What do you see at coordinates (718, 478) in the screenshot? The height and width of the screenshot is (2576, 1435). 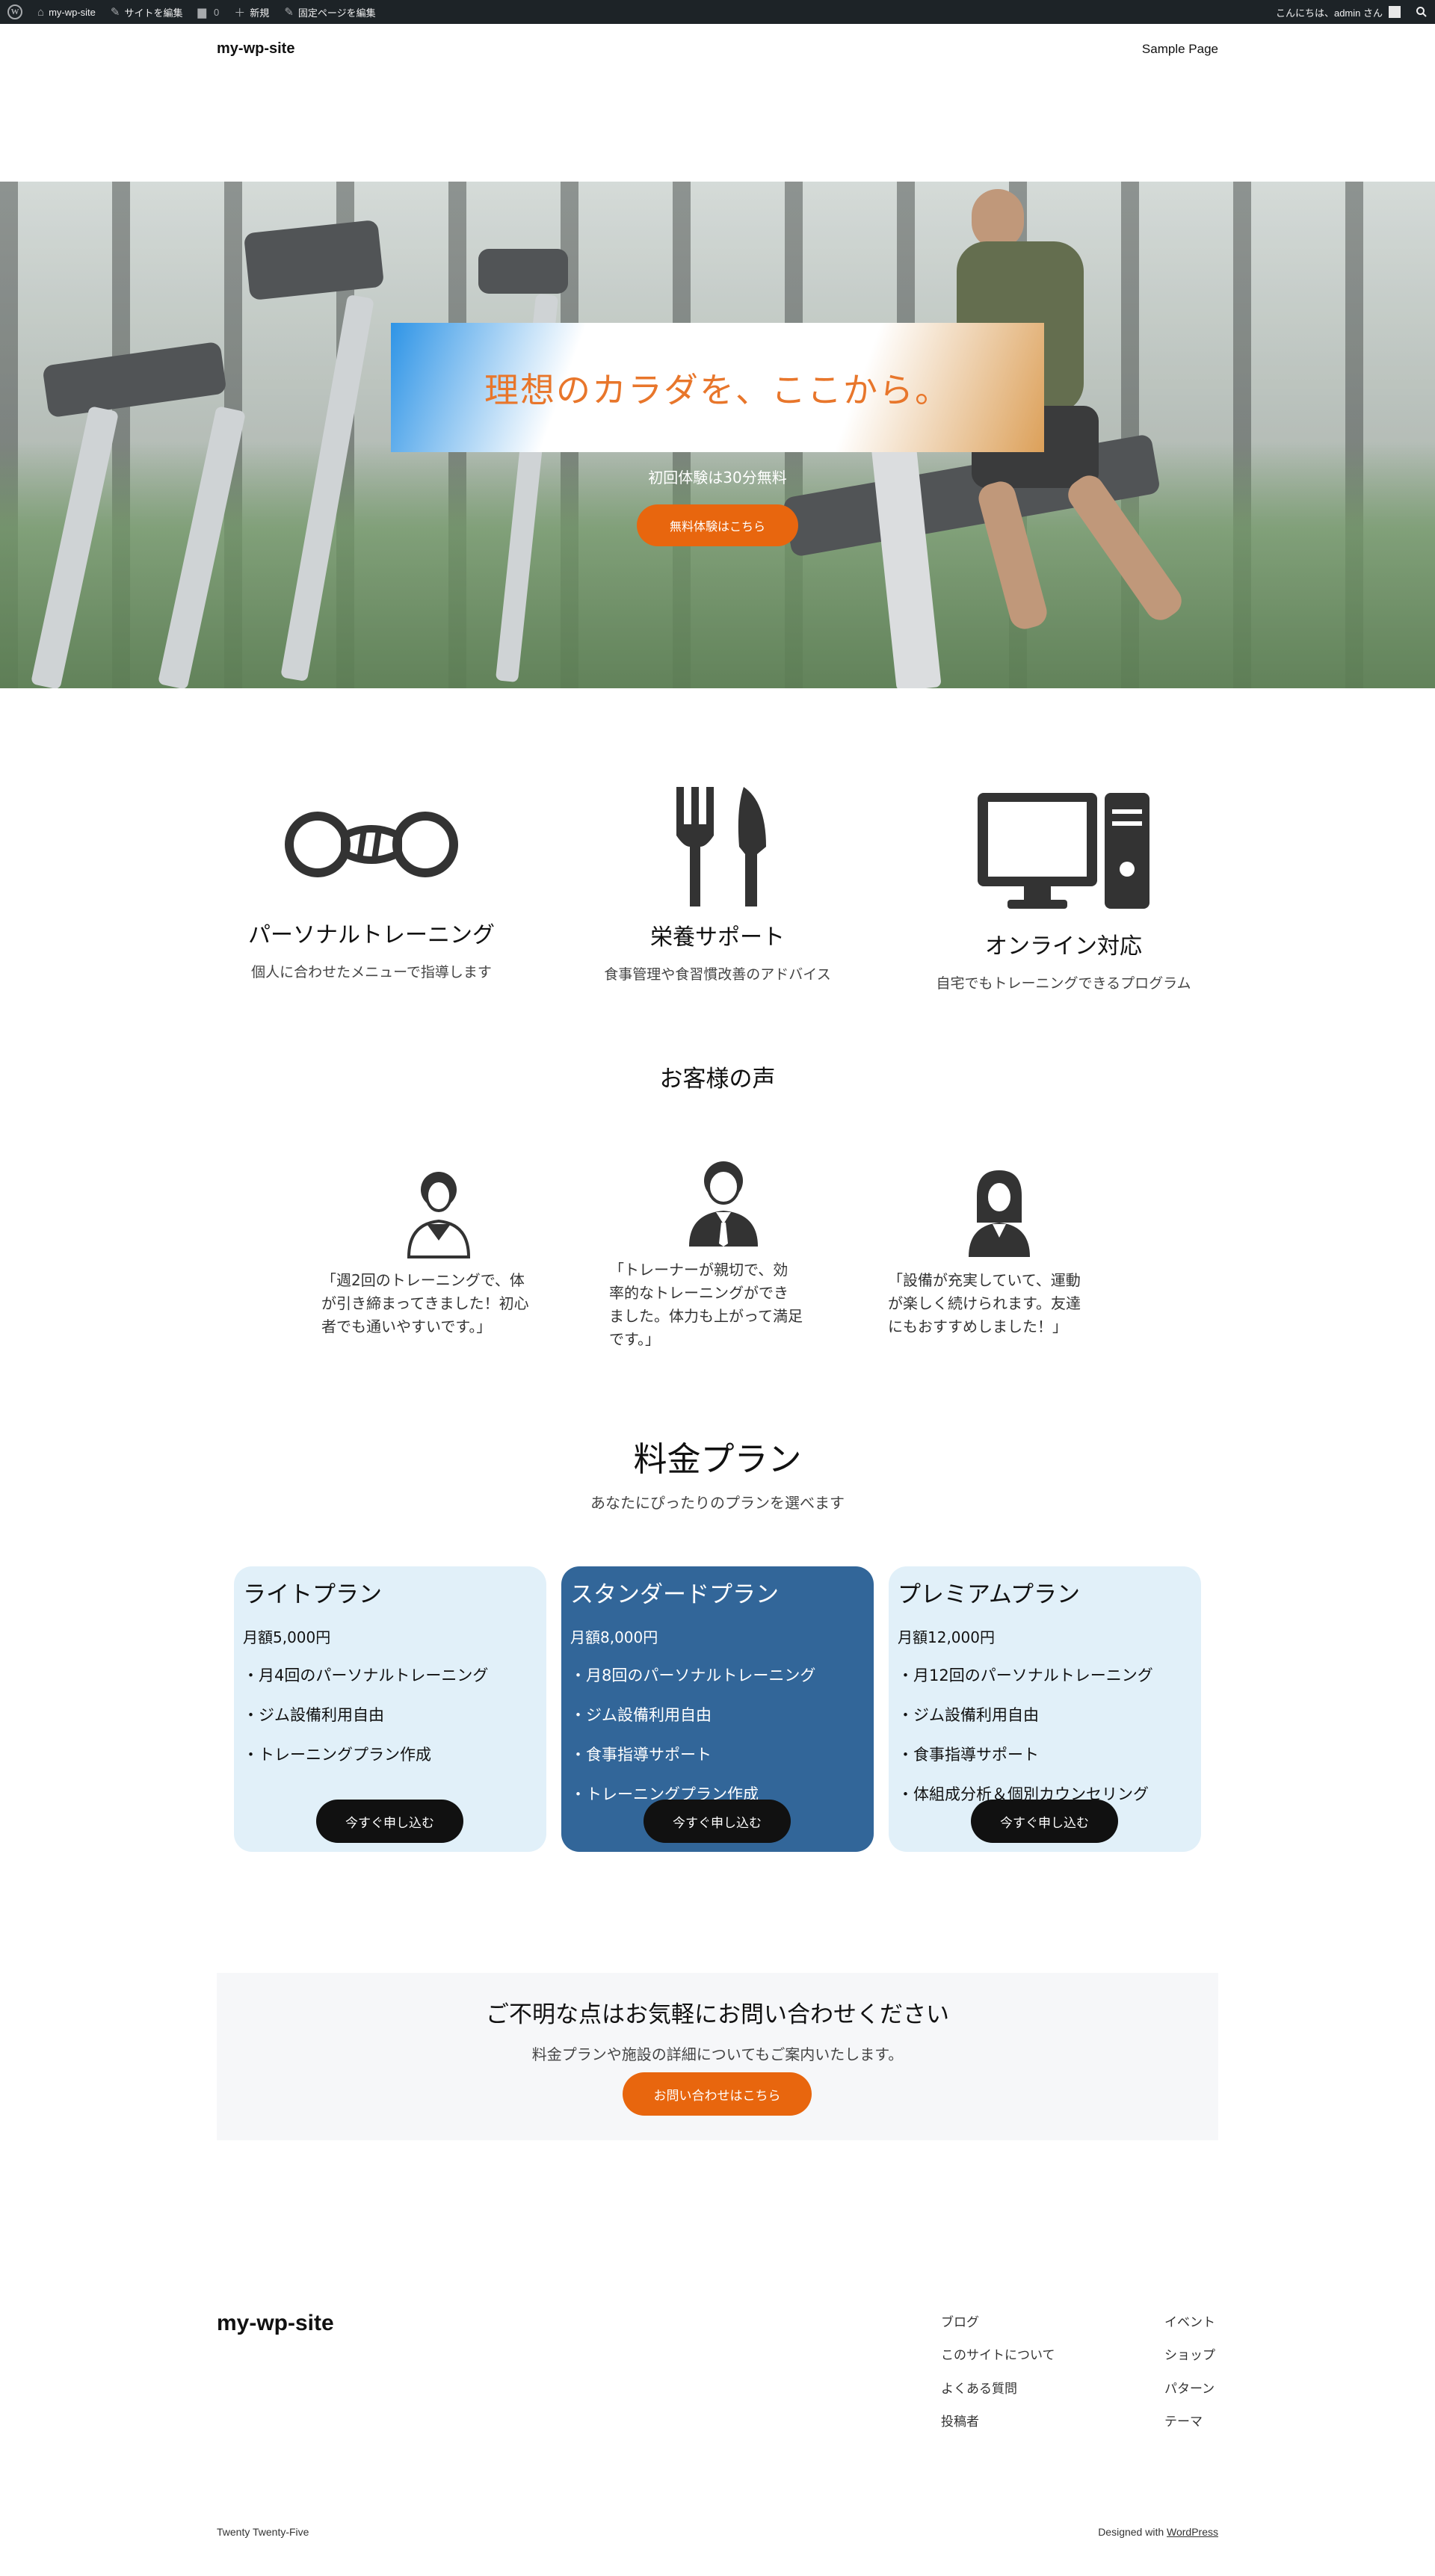 I see `hero-subtext: 初回体験は30分無料` at bounding box center [718, 478].